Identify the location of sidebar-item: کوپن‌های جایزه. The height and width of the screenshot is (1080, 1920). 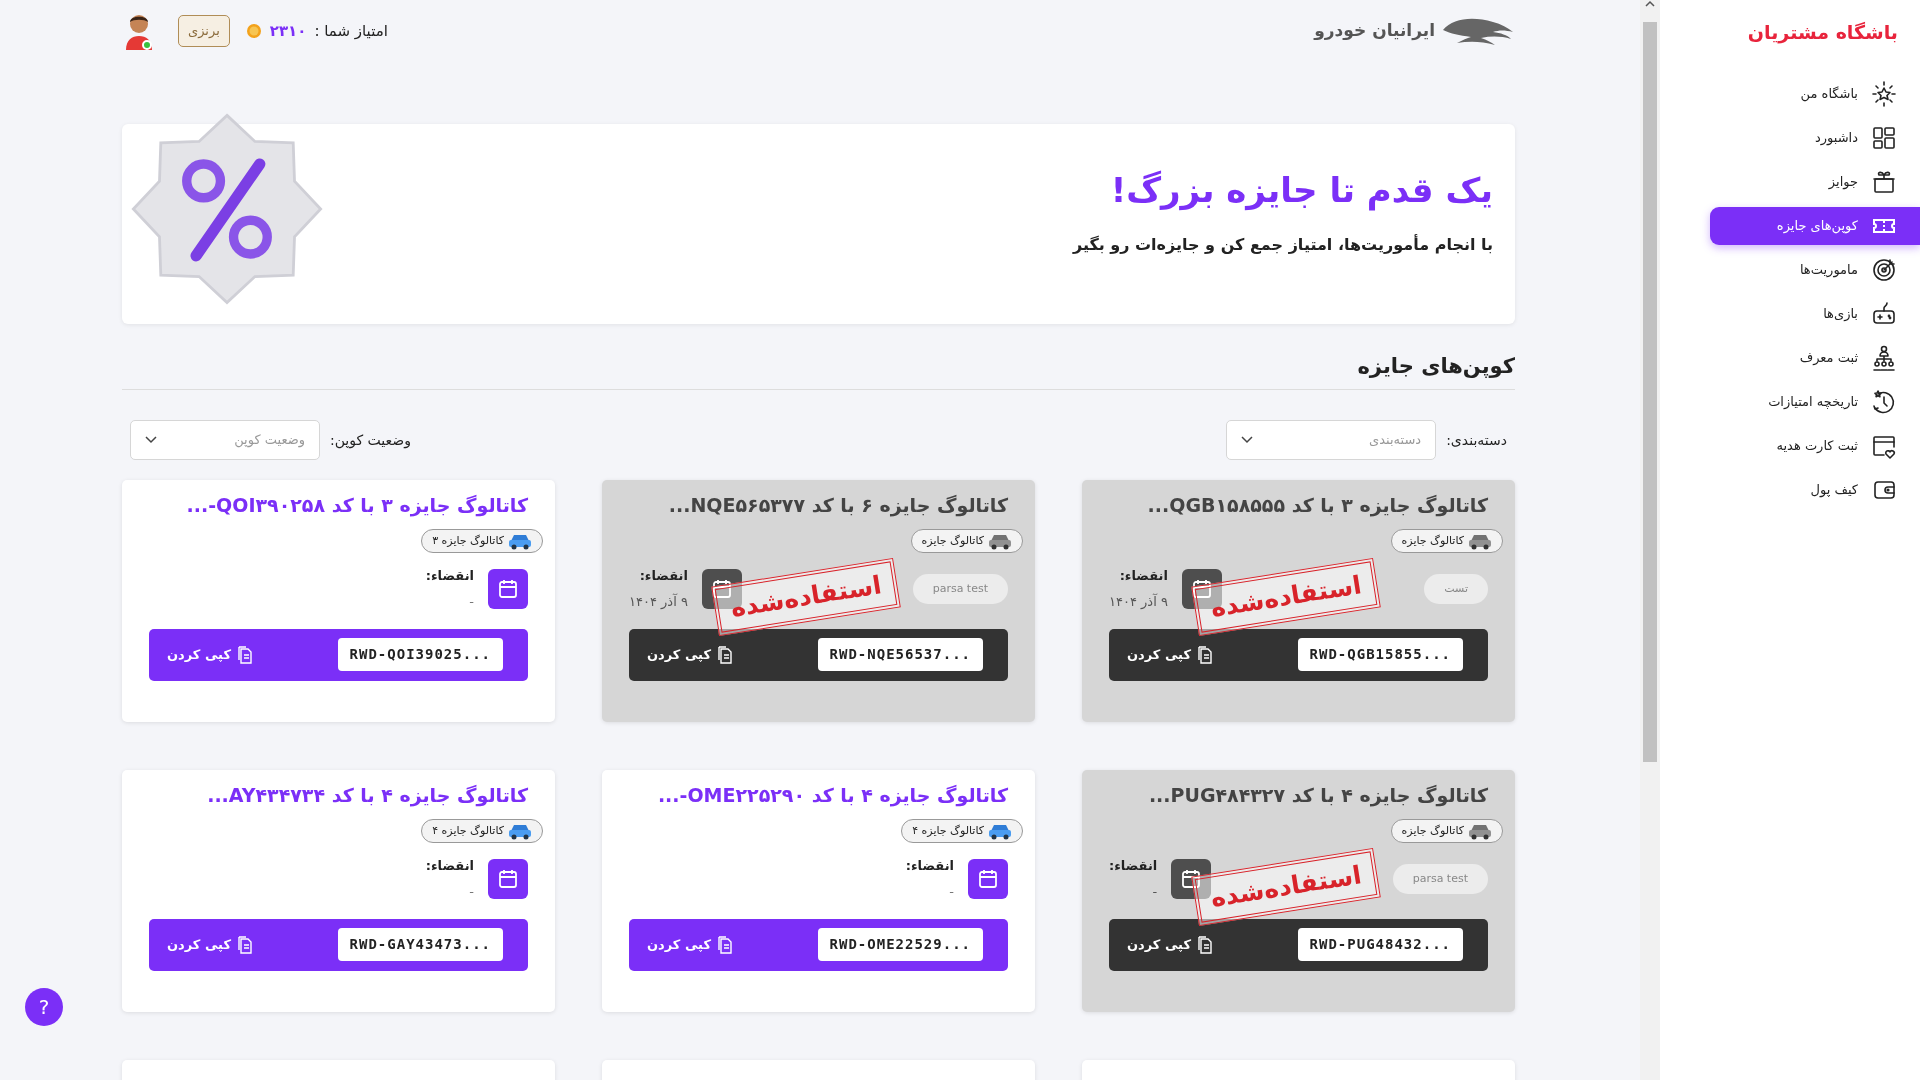
(1815, 225).